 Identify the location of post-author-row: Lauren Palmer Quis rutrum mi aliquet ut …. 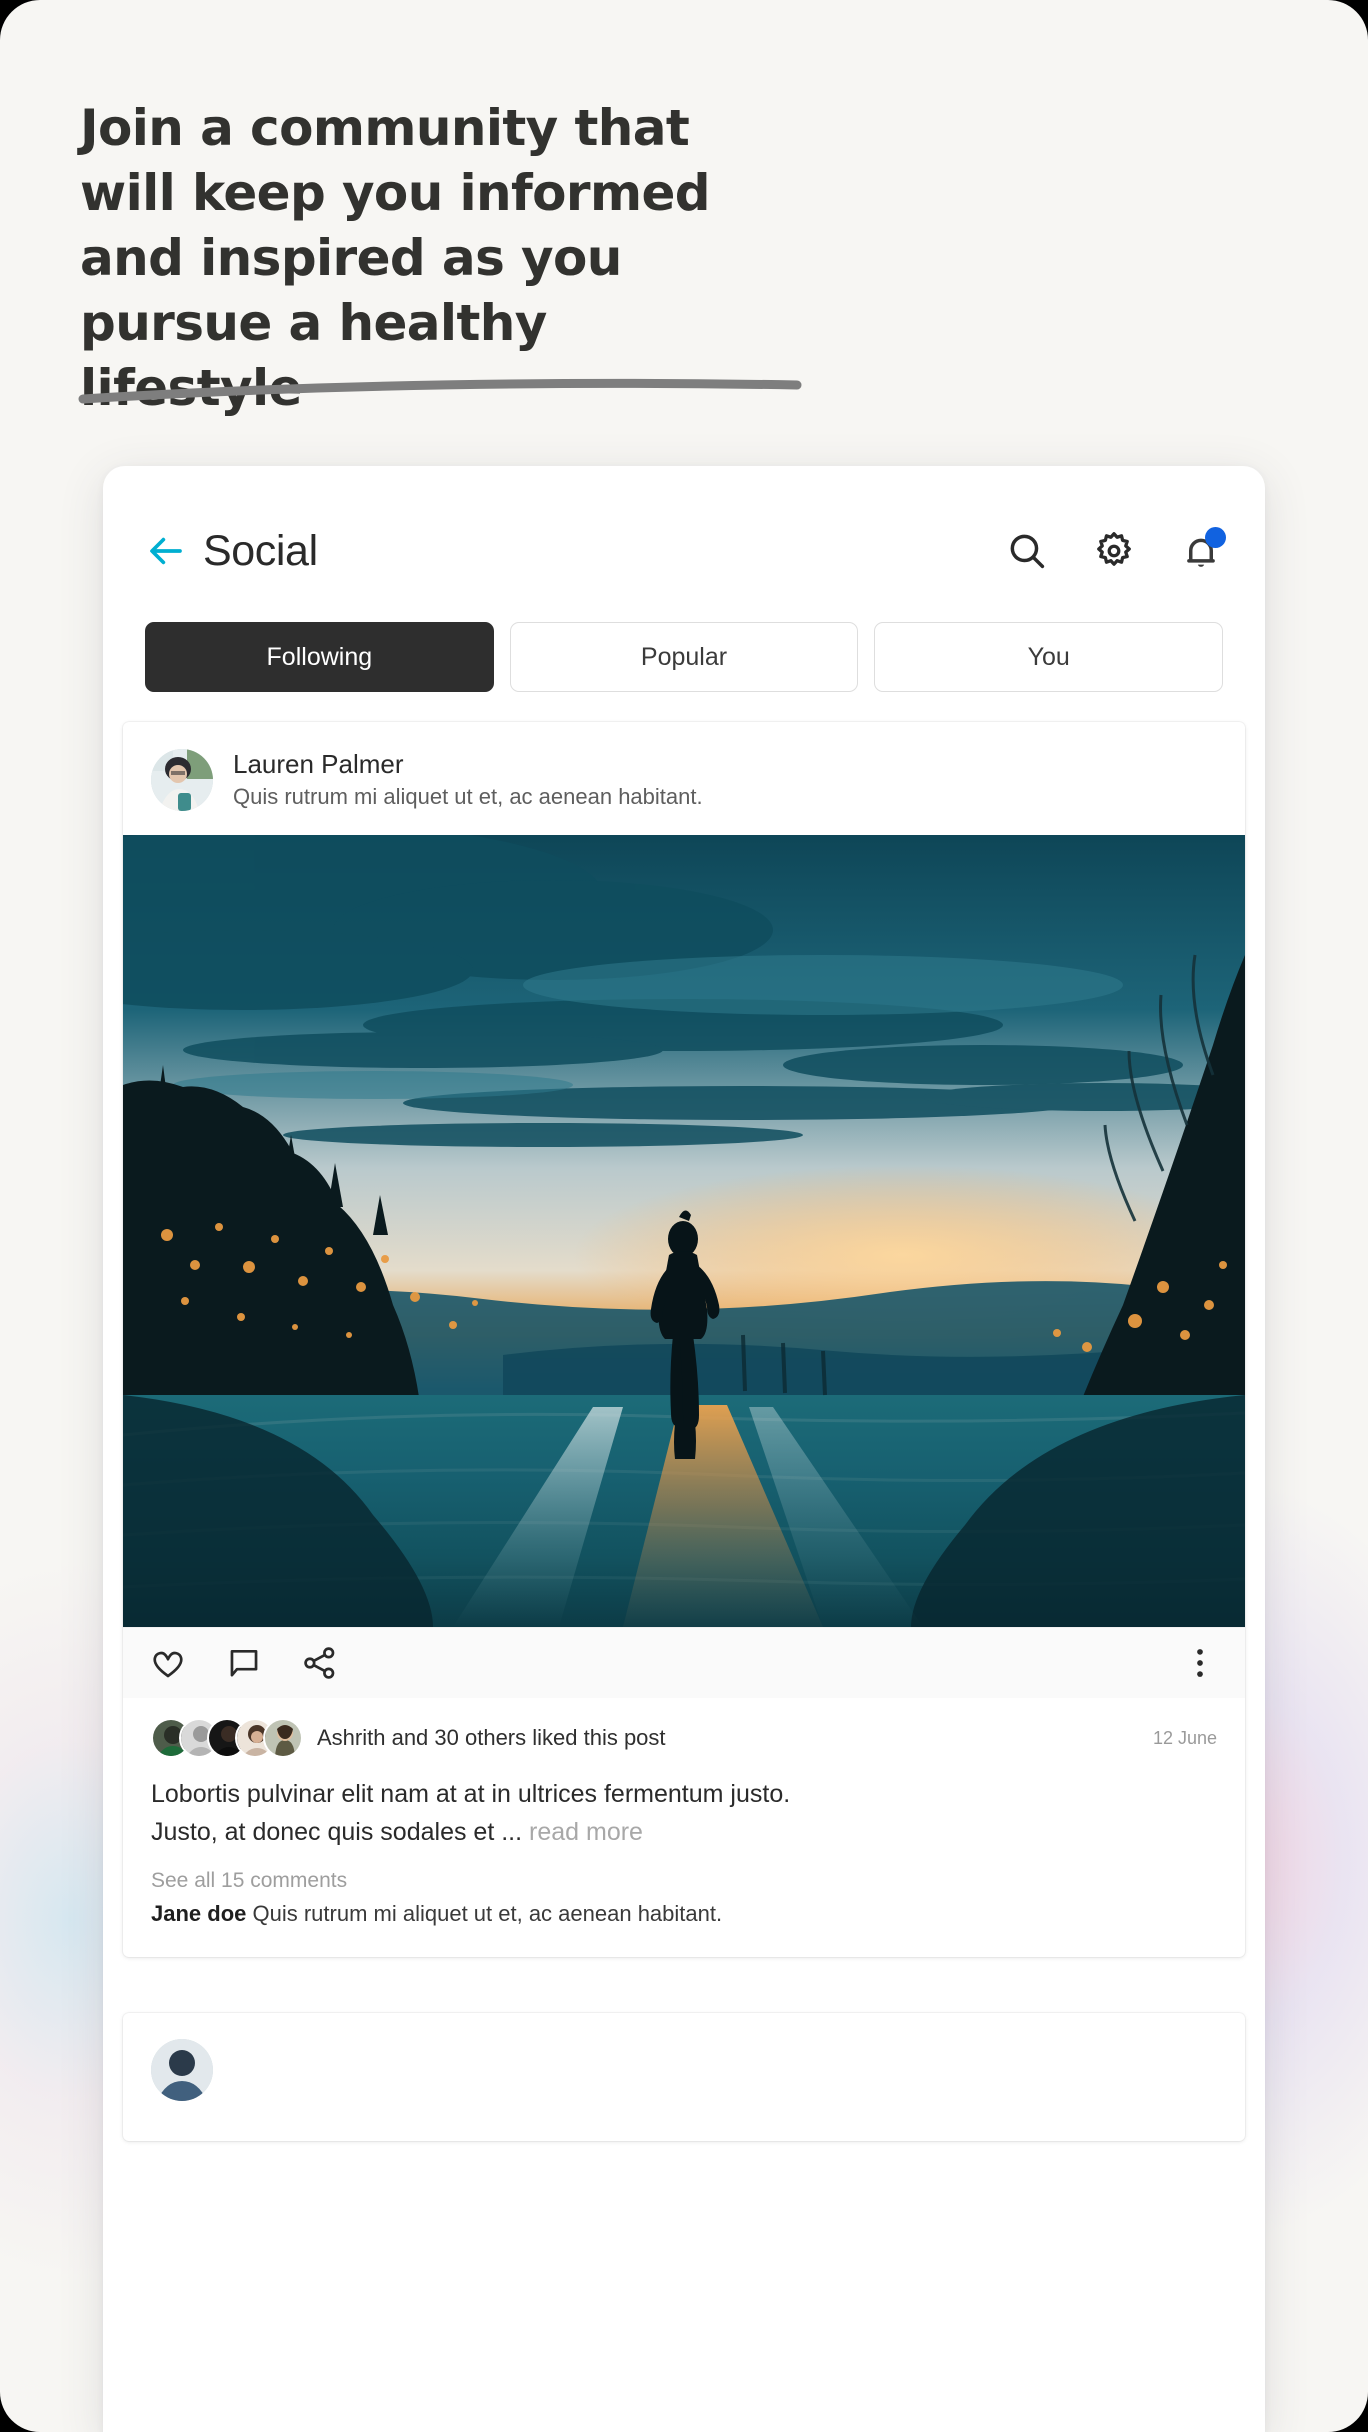
(684, 778).